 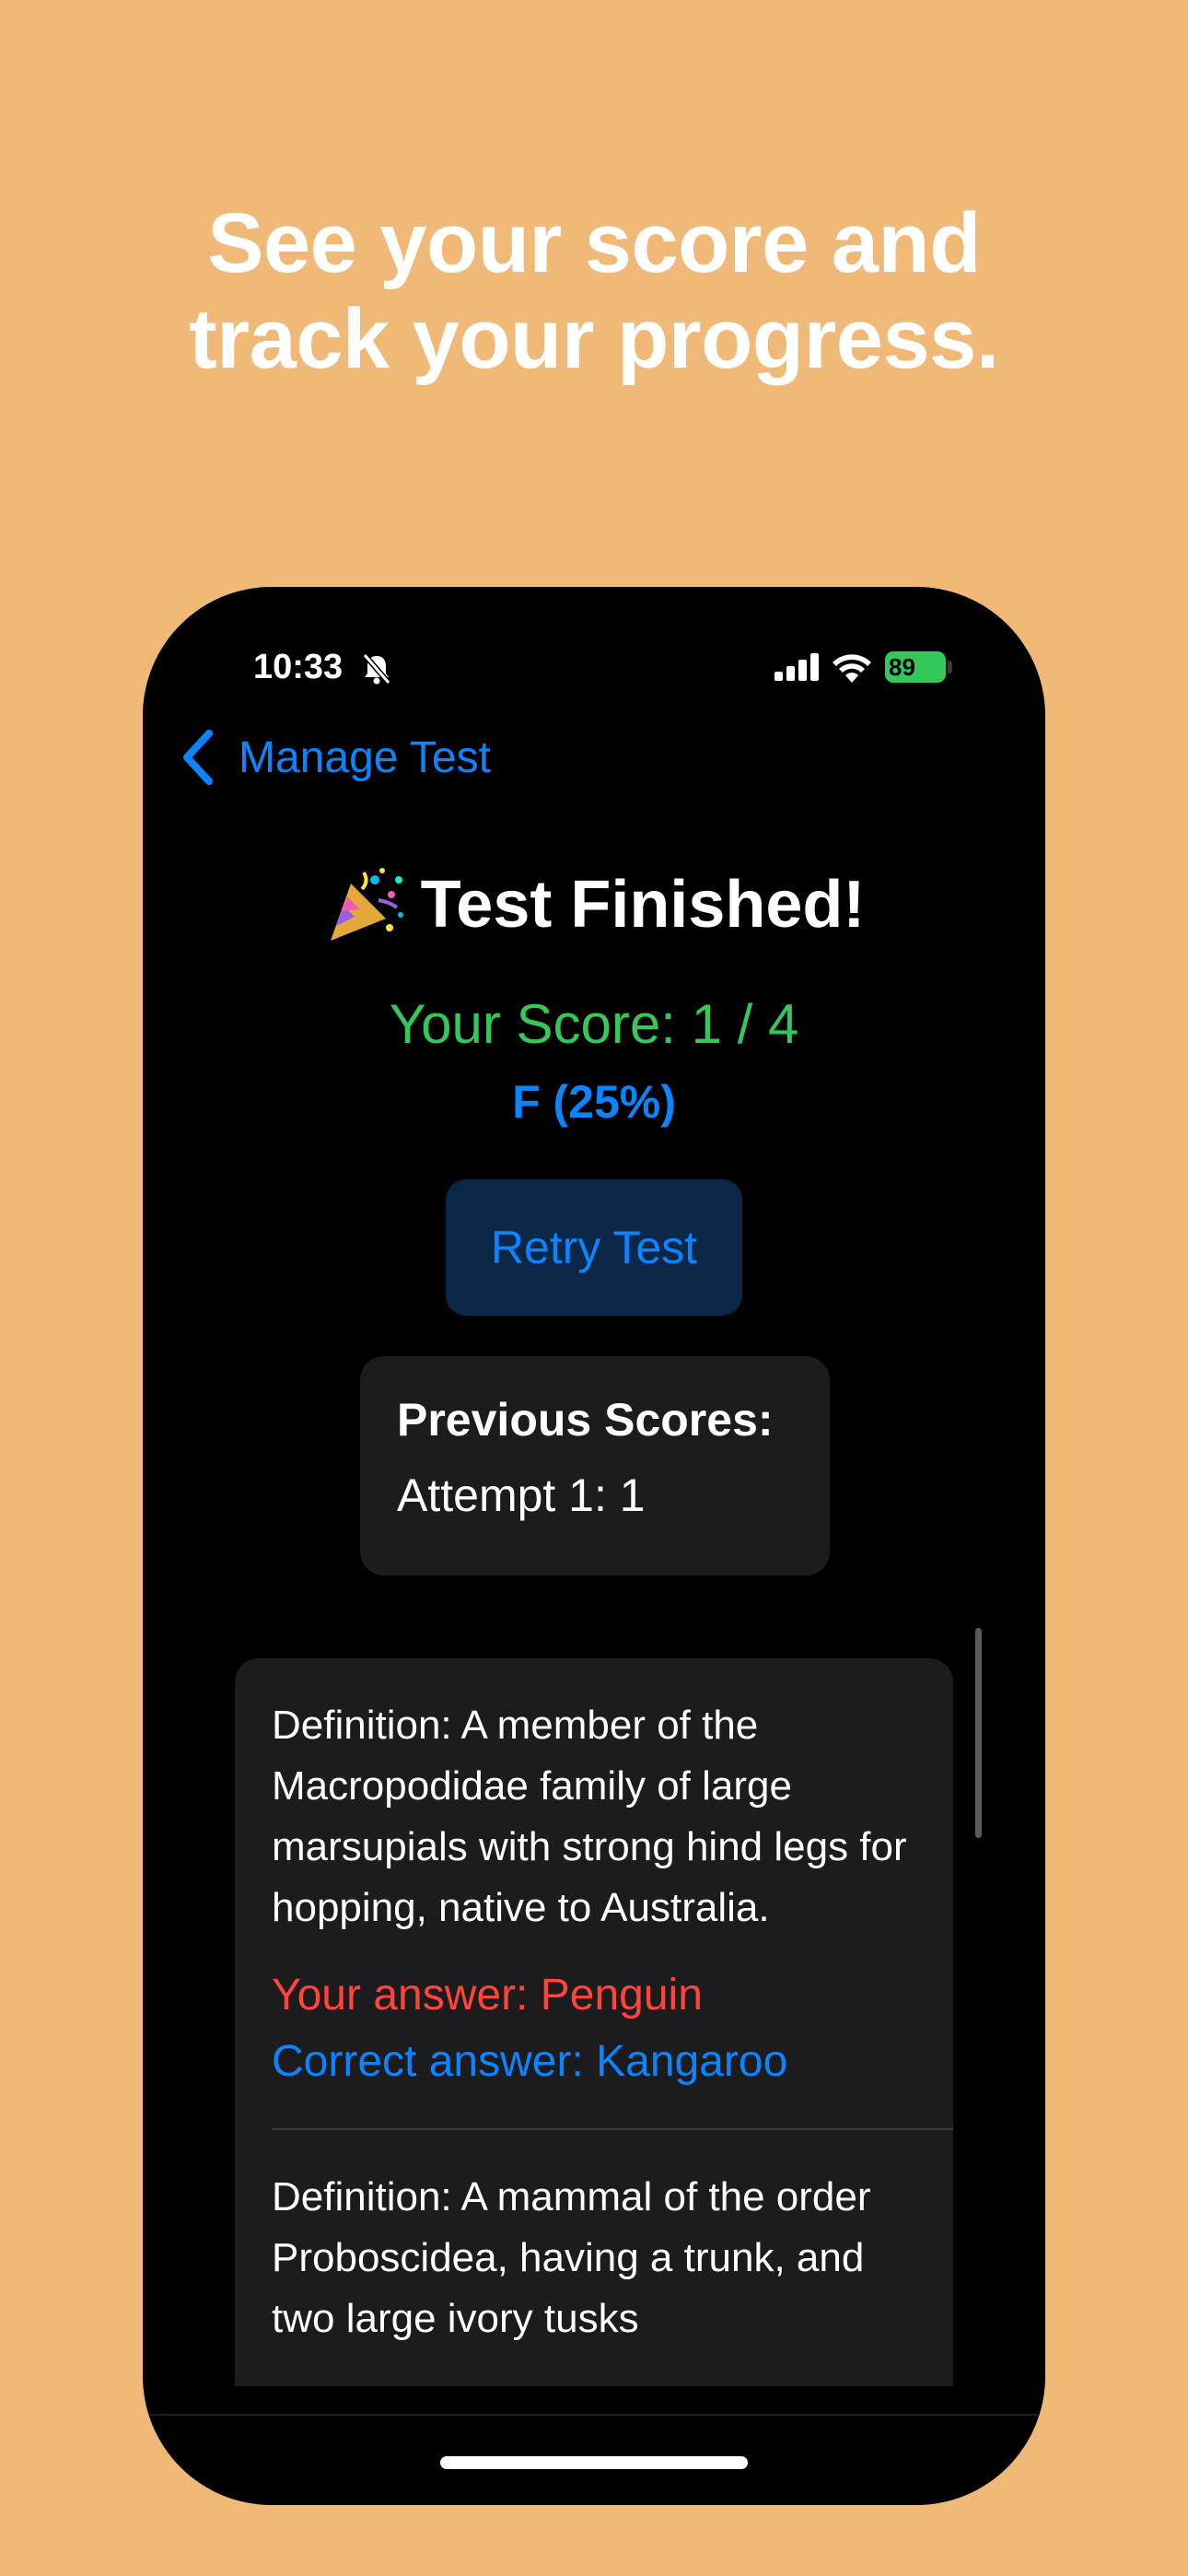 I want to click on battery-indicator: 89, so click(x=915, y=667).